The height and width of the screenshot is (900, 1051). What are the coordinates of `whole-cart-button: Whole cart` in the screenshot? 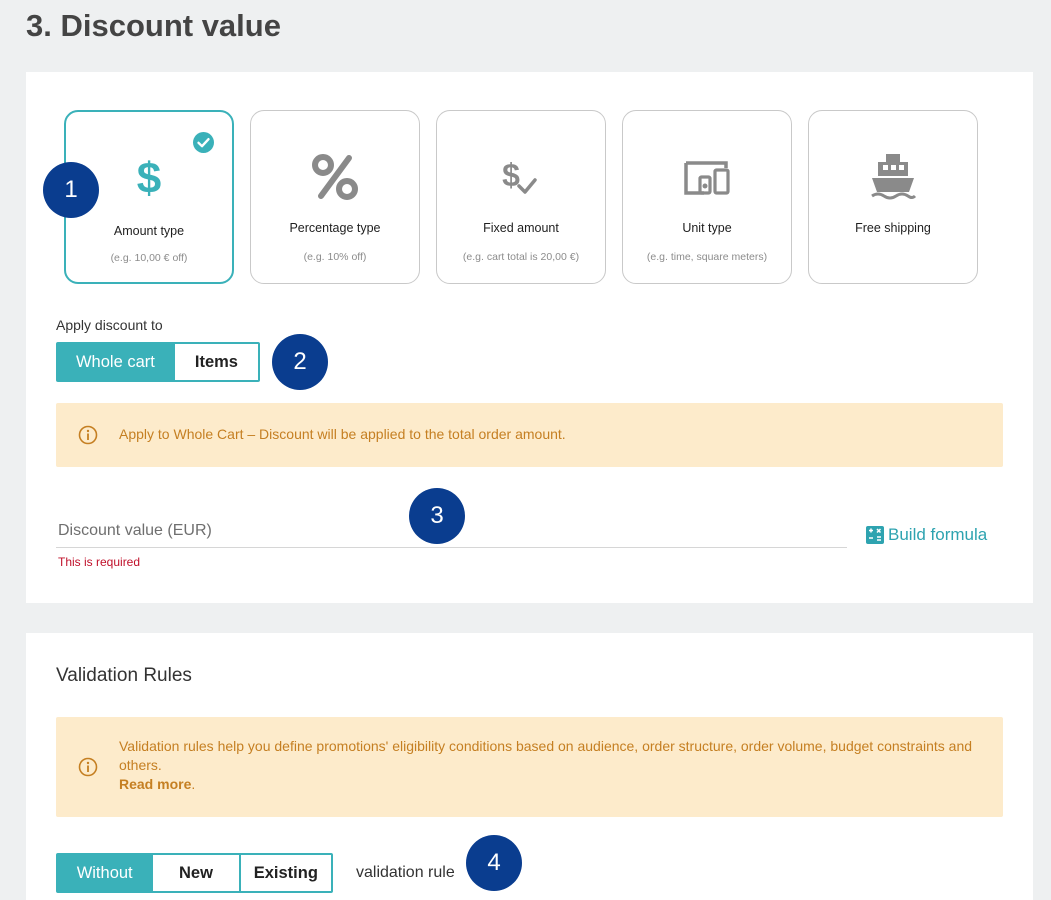 It's located at (115, 362).